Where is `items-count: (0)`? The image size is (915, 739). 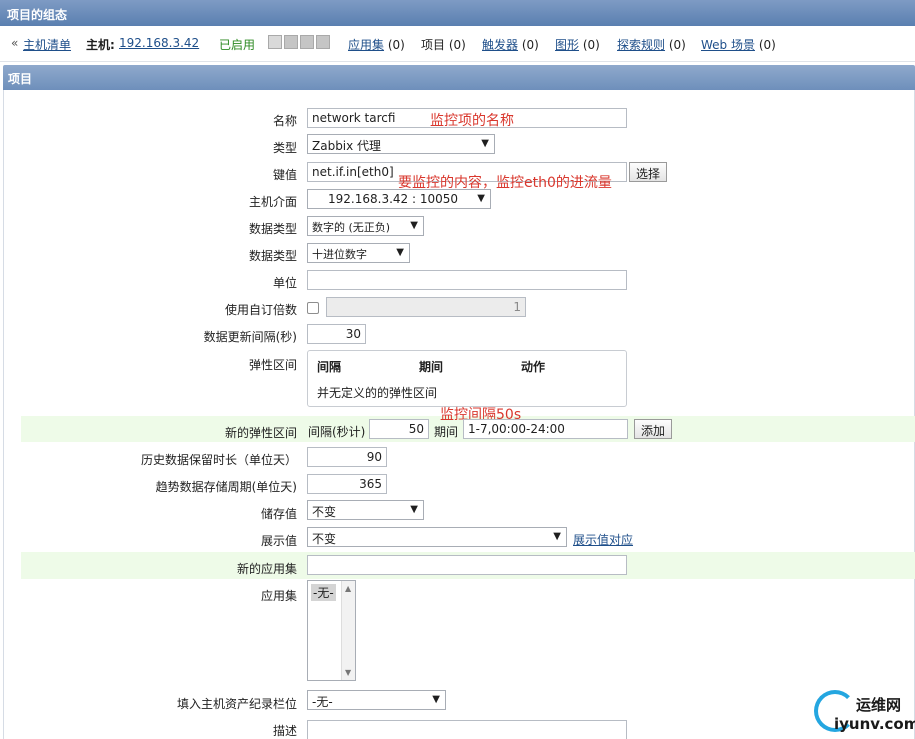
items-count: (0) is located at coordinates (457, 45).